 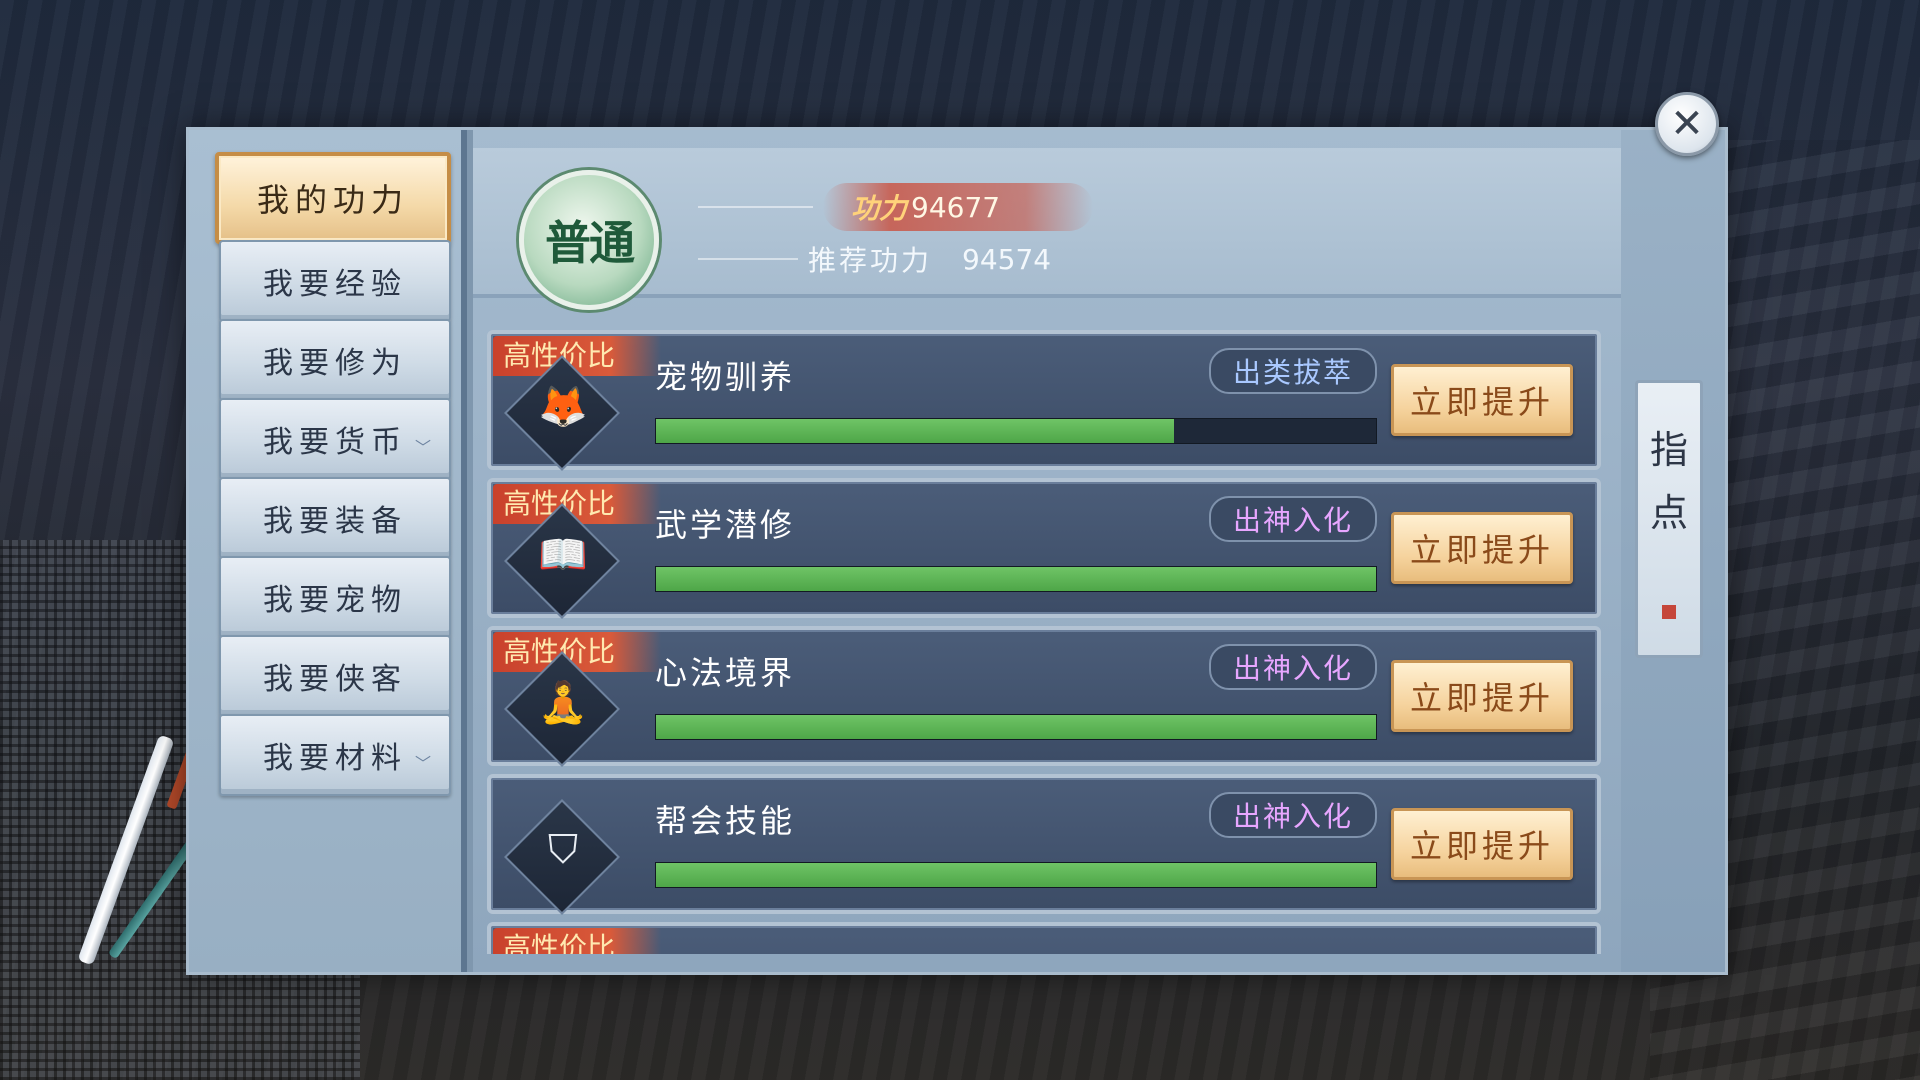 What do you see at coordinates (725, 821) in the screenshot?
I see `row-title: 帮会技能` at bounding box center [725, 821].